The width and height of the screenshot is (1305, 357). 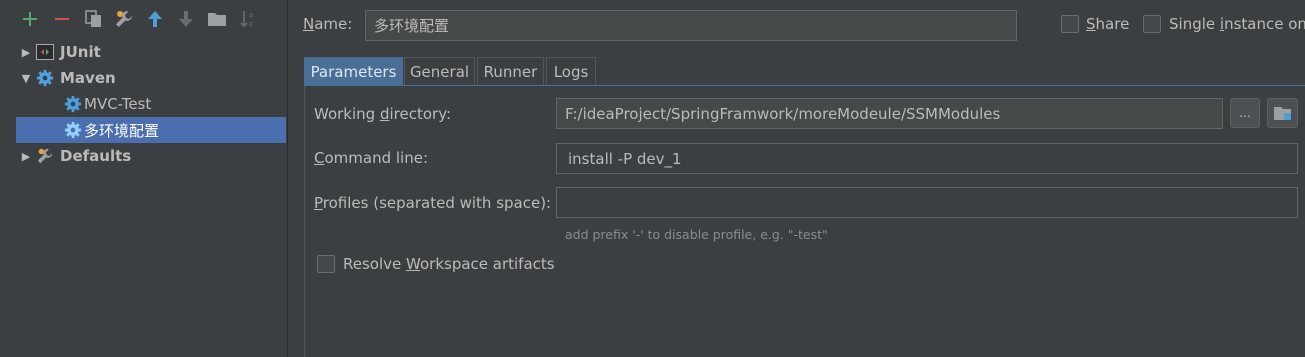 I want to click on tab-logs: Logs, so click(x=571, y=71).